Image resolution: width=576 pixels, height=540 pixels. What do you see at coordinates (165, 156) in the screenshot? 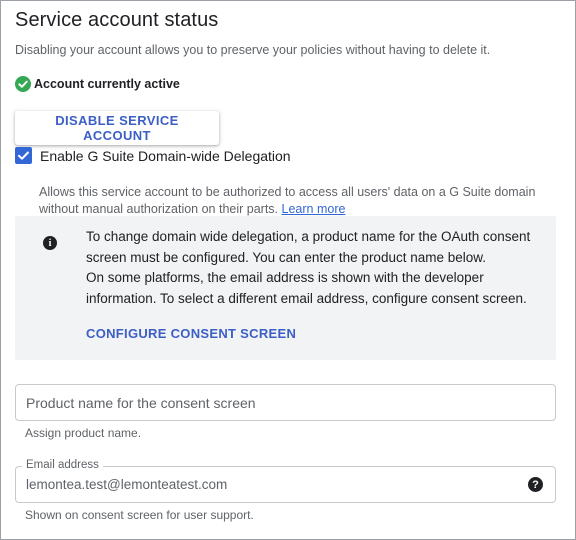
I see `domain-delegation-label: Enable G Suite Domain-wide Delegation` at bounding box center [165, 156].